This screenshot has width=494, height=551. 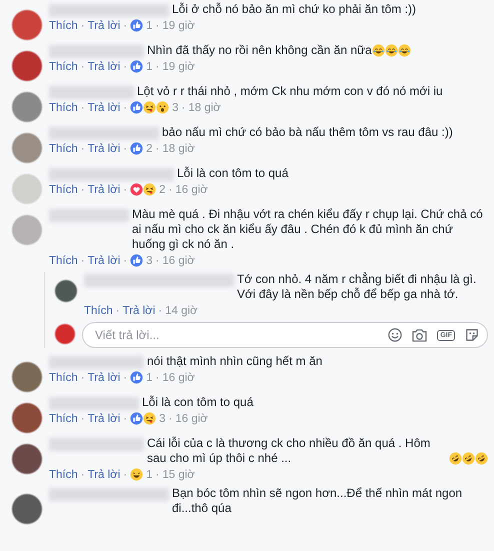 What do you see at coordinates (294, 9) in the screenshot?
I see `comment-text: Lỗi ở chỗ nó bảo ăn mì chứ ko phải ăn tôm :))` at bounding box center [294, 9].